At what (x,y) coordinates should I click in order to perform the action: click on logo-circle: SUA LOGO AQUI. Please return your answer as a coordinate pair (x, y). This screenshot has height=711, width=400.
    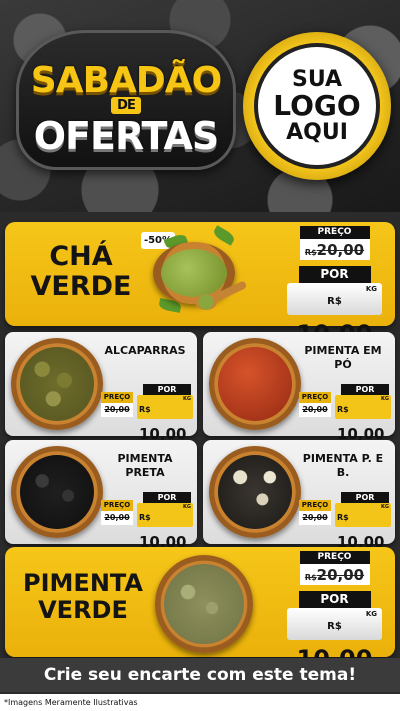
    Looking at the image, I should click on (317, 106).